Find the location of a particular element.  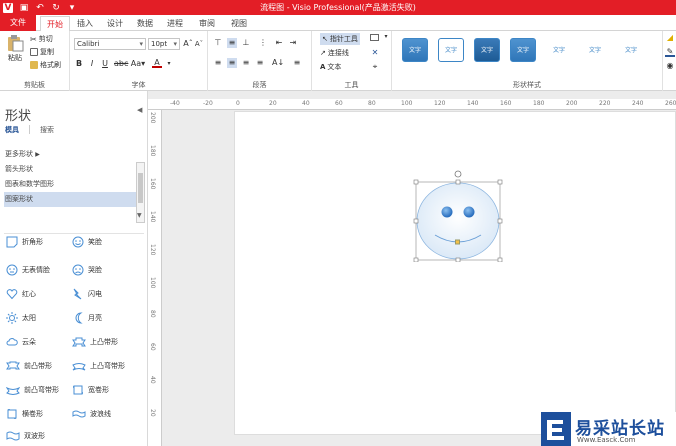

shape-cloud: 云朵 is located at coordinates (21, 342).